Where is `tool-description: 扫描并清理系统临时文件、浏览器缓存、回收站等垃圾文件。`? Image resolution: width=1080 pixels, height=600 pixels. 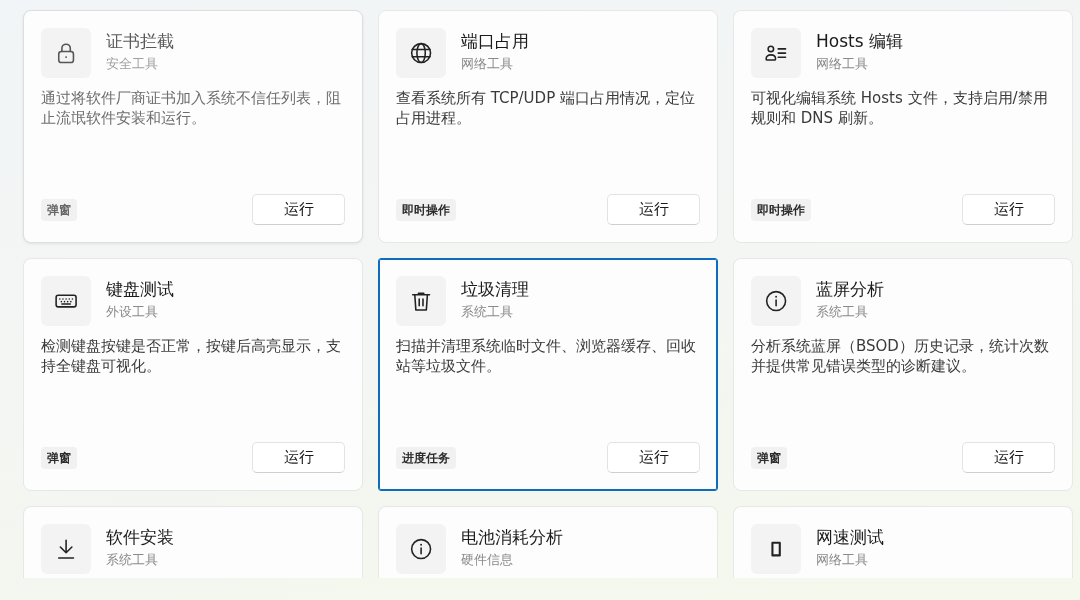 tool-description: 扫描并清理系统临时文件、浏览器缓存、回收站等垃圾文件。 is located at coordinates (546, 356).